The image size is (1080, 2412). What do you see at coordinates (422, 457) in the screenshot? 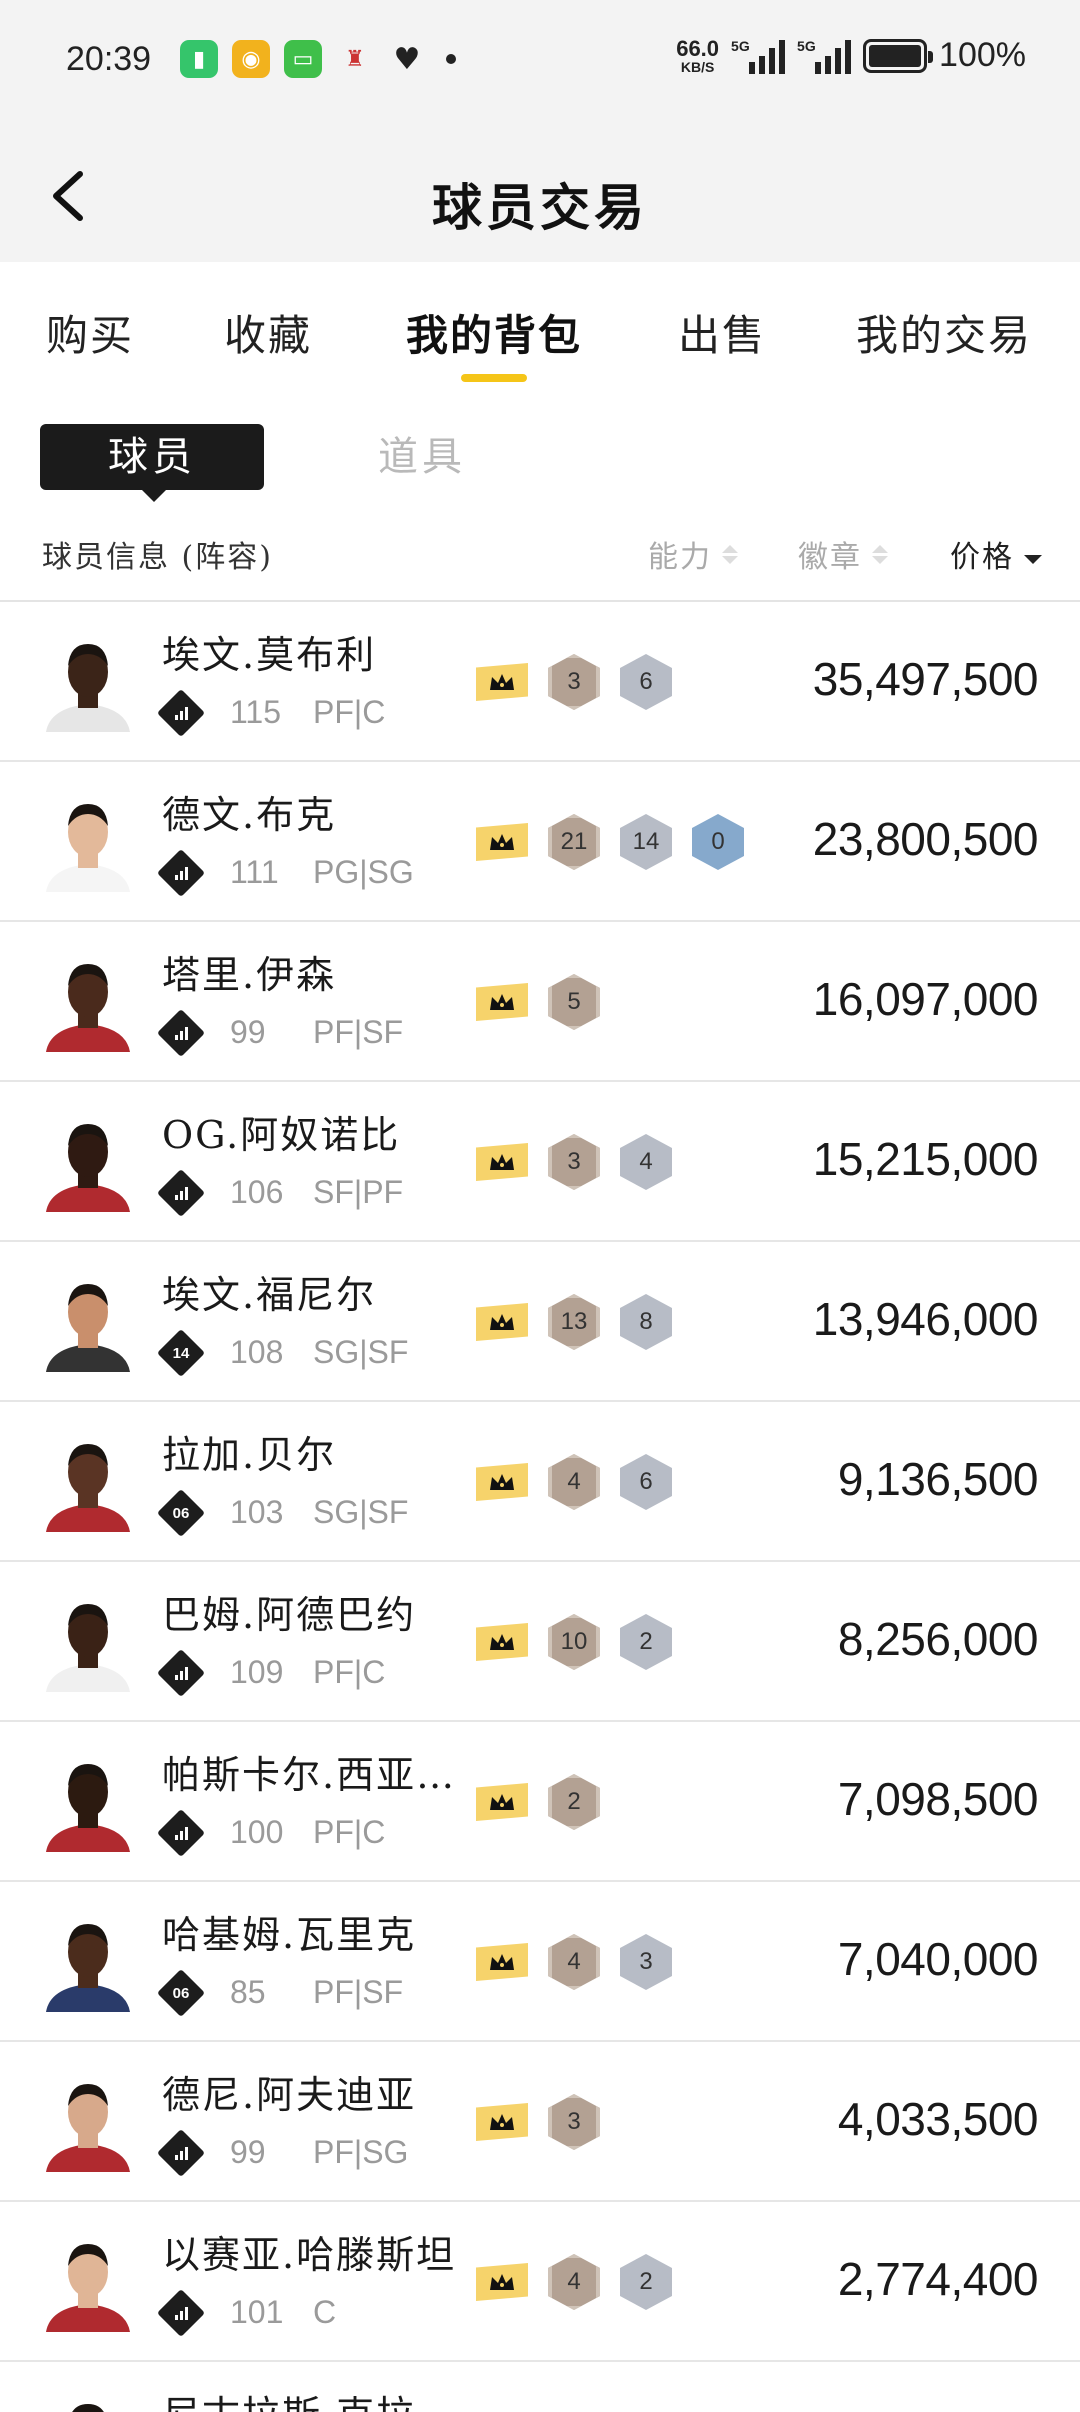
I see `subtab-items: 道具` at bounding box center [422, 457].